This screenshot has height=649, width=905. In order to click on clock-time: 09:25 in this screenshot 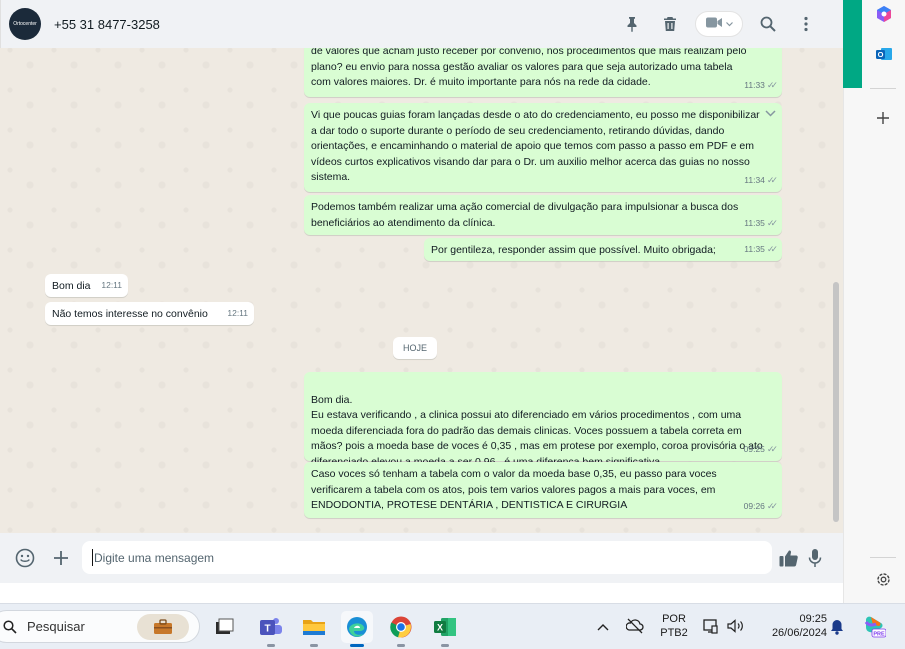, I will do `click(813, 619)`.